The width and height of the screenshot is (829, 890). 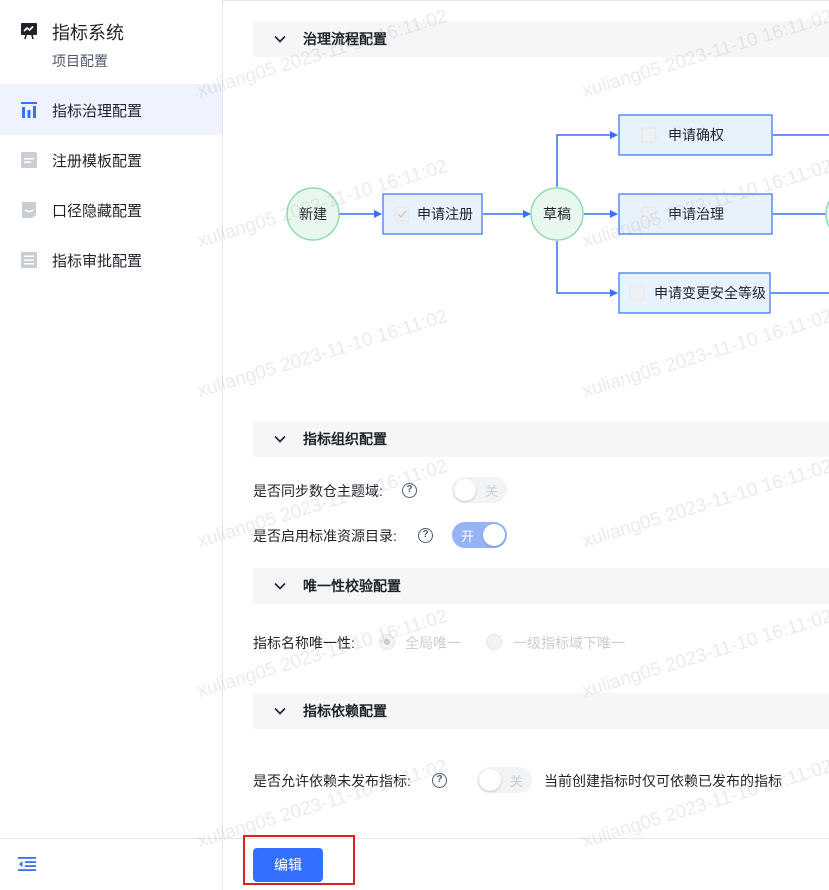 I want to click on app-subtitle: 项目配置, so click(x=80, y=61).